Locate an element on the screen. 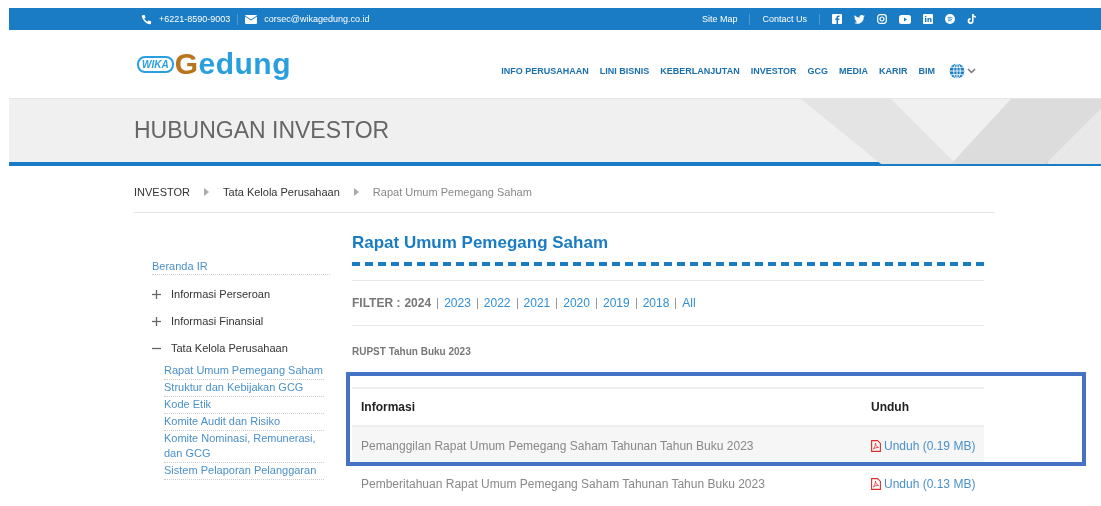  top-link: Contact Us is located at coordinates (784, 19).